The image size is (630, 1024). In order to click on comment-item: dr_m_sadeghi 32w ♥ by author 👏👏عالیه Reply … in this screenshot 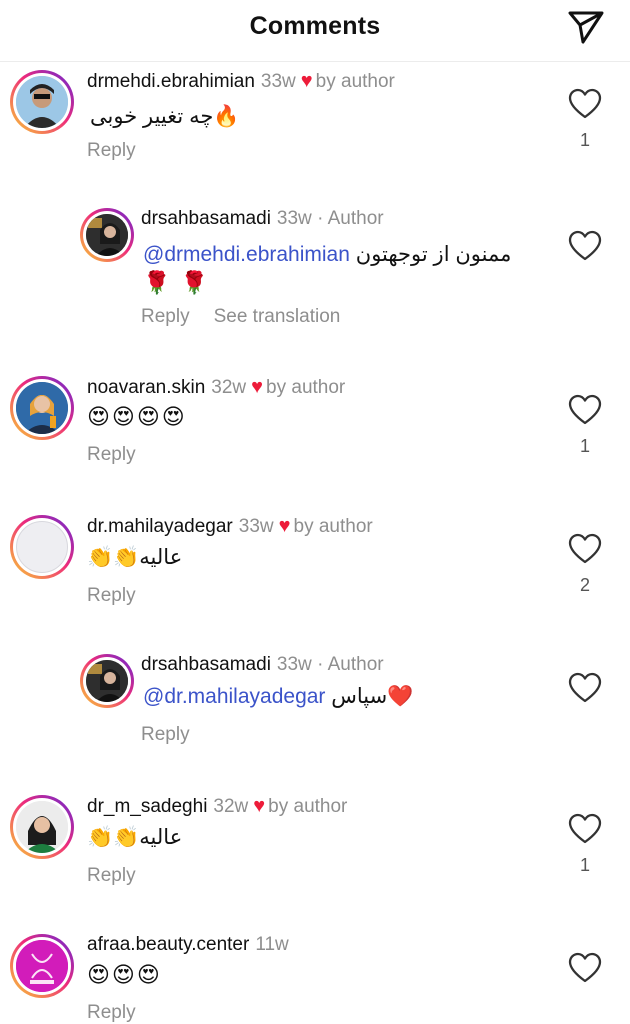, I will do `click(315, 848)`.